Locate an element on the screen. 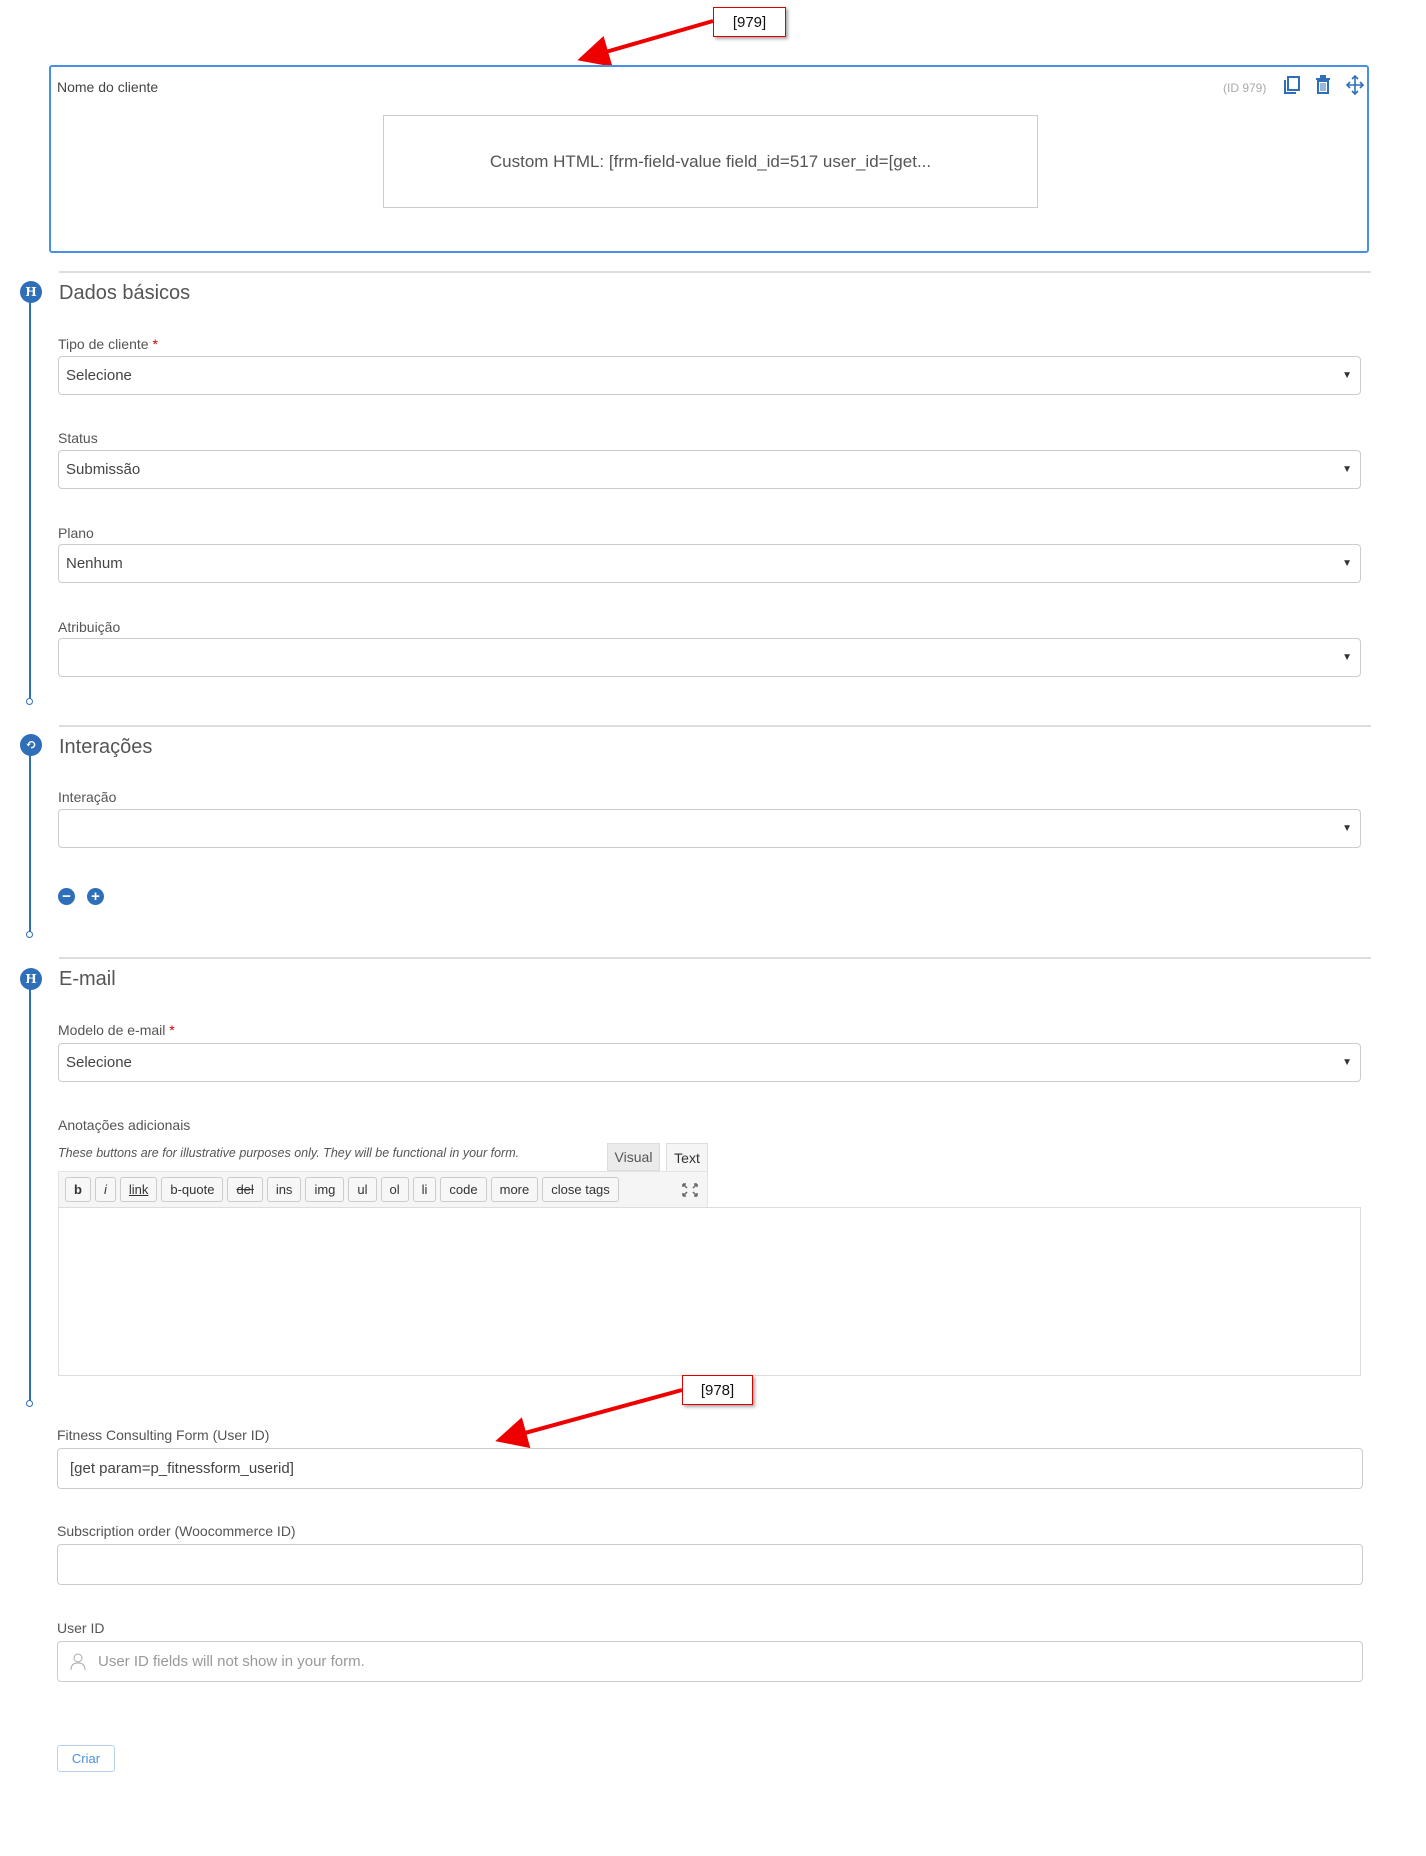 This screenshot has width=1426, height=1856. ins-button: ins is located at coordinates (284, 1189).